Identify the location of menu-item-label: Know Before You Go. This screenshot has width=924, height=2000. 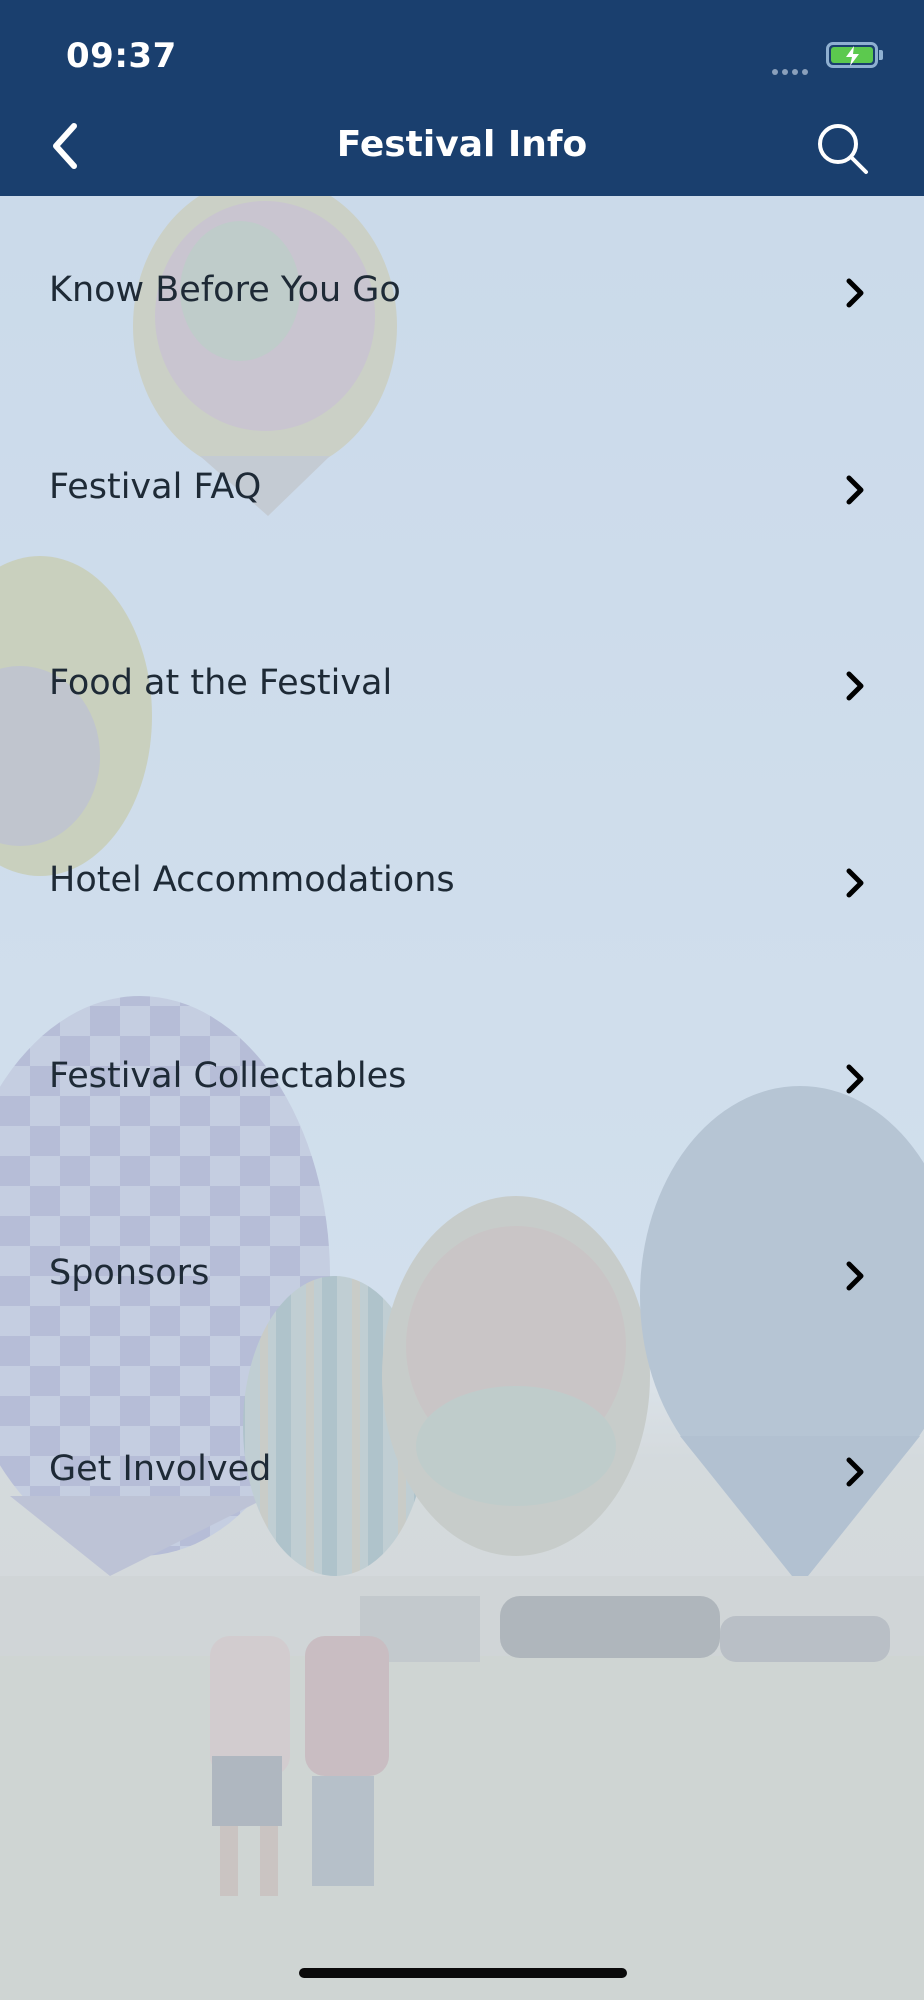
(225, 290).